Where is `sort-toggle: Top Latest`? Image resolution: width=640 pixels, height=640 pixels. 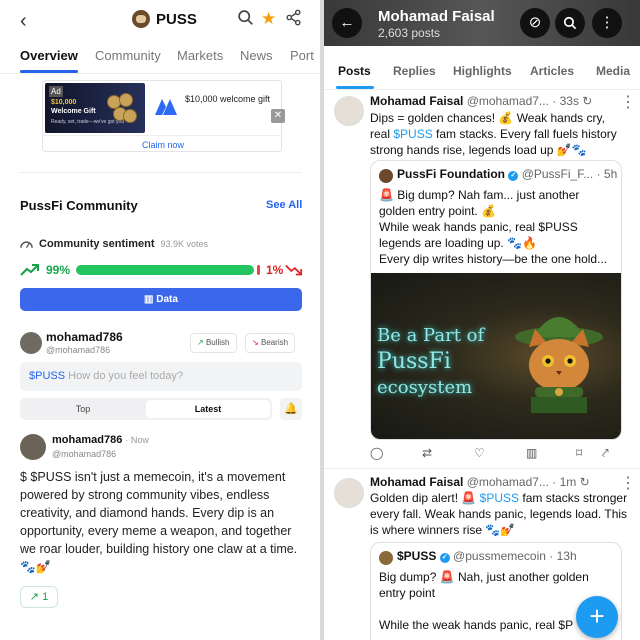
sort-toggle: Top Latest is located at coordinates (146, 409).